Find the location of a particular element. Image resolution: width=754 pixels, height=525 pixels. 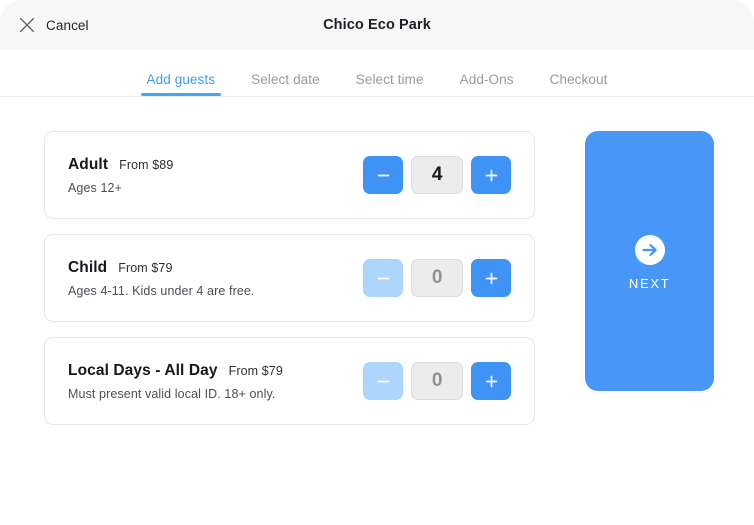

cancel-label: Cancel is located at coordinates (67, 25).